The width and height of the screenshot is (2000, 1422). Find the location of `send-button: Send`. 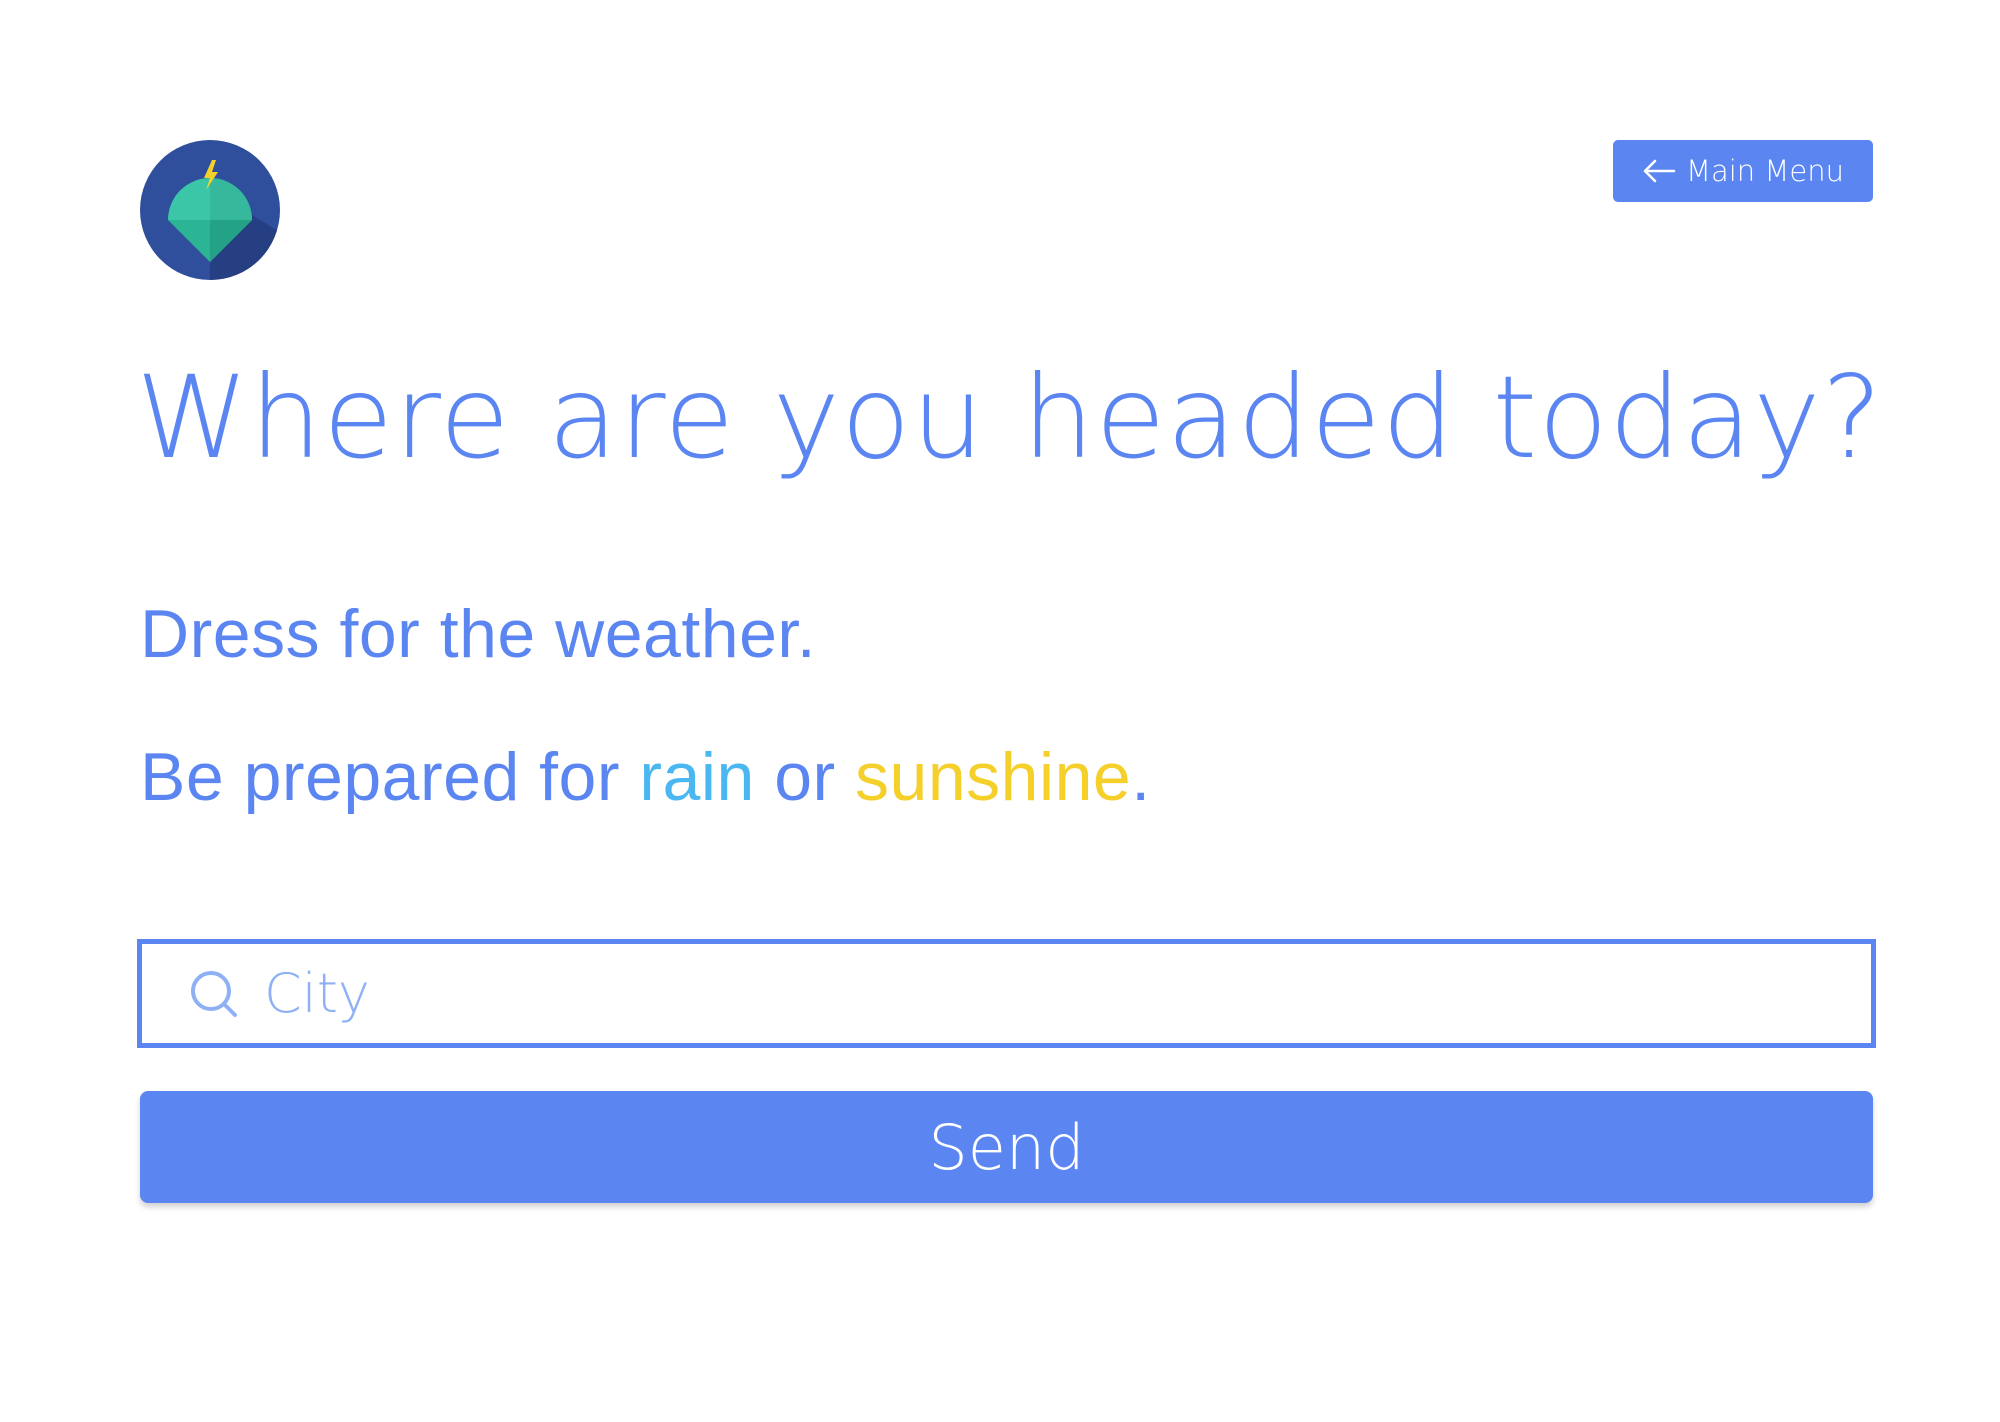

send-button: Send is located at coordinates (1006, 1147).